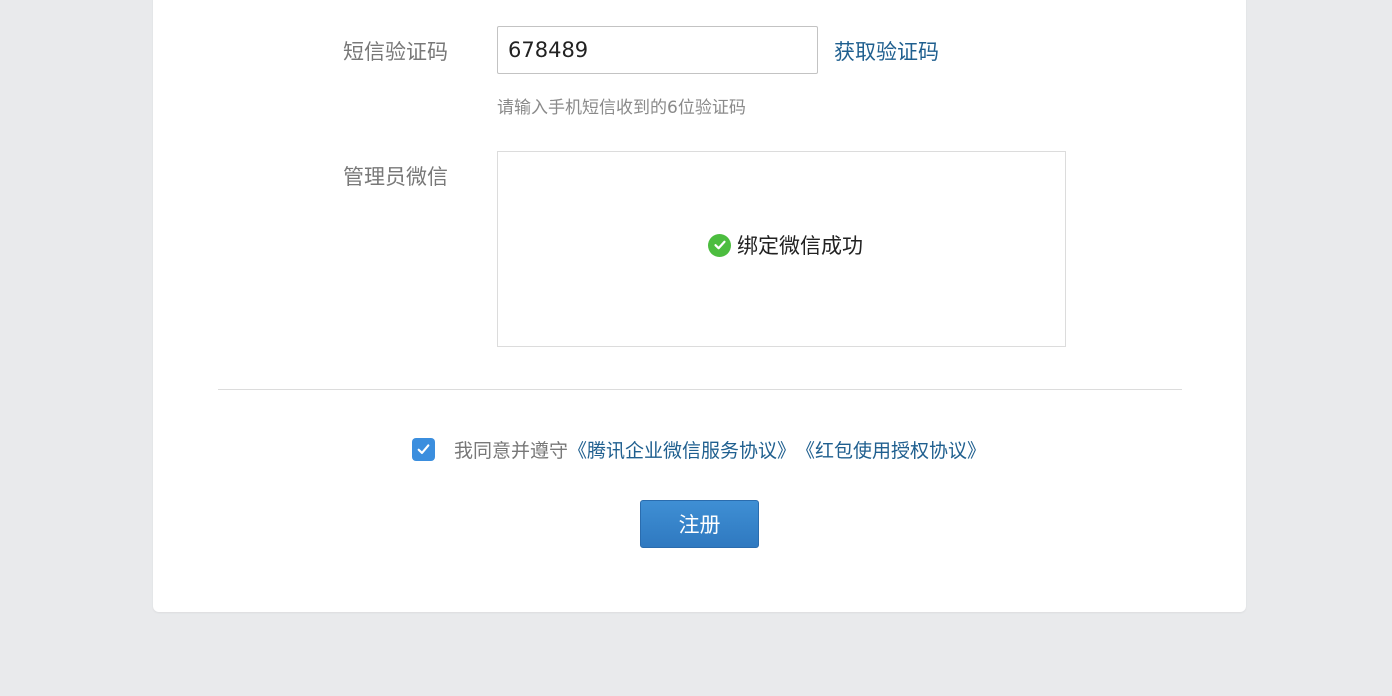 The image size is (1392, 696). Describe the element at coordinates (719, 245) in the screenshot. I see `check-circle-icon` at that location.